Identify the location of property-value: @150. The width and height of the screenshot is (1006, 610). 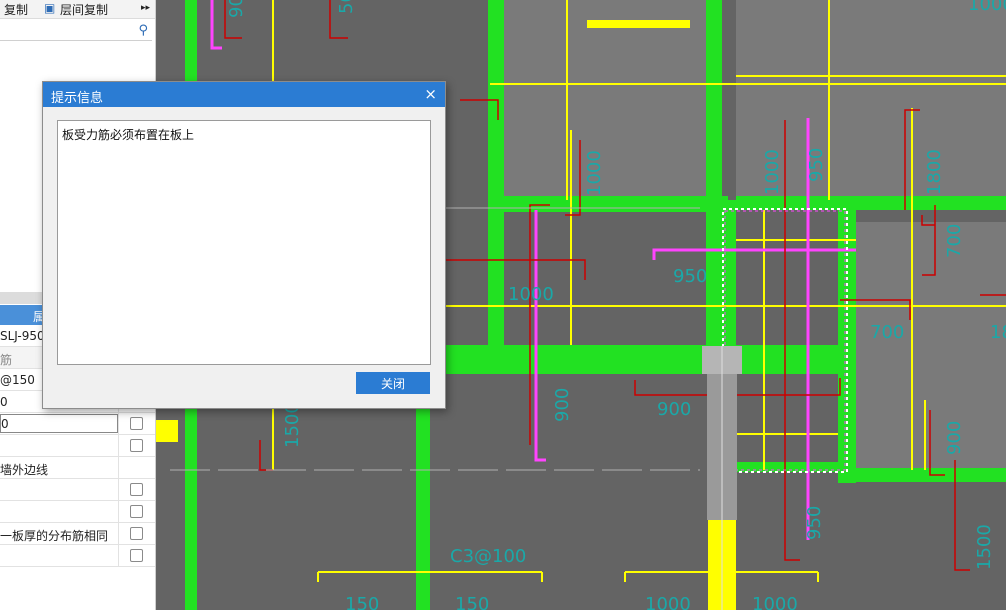
(17, 380).